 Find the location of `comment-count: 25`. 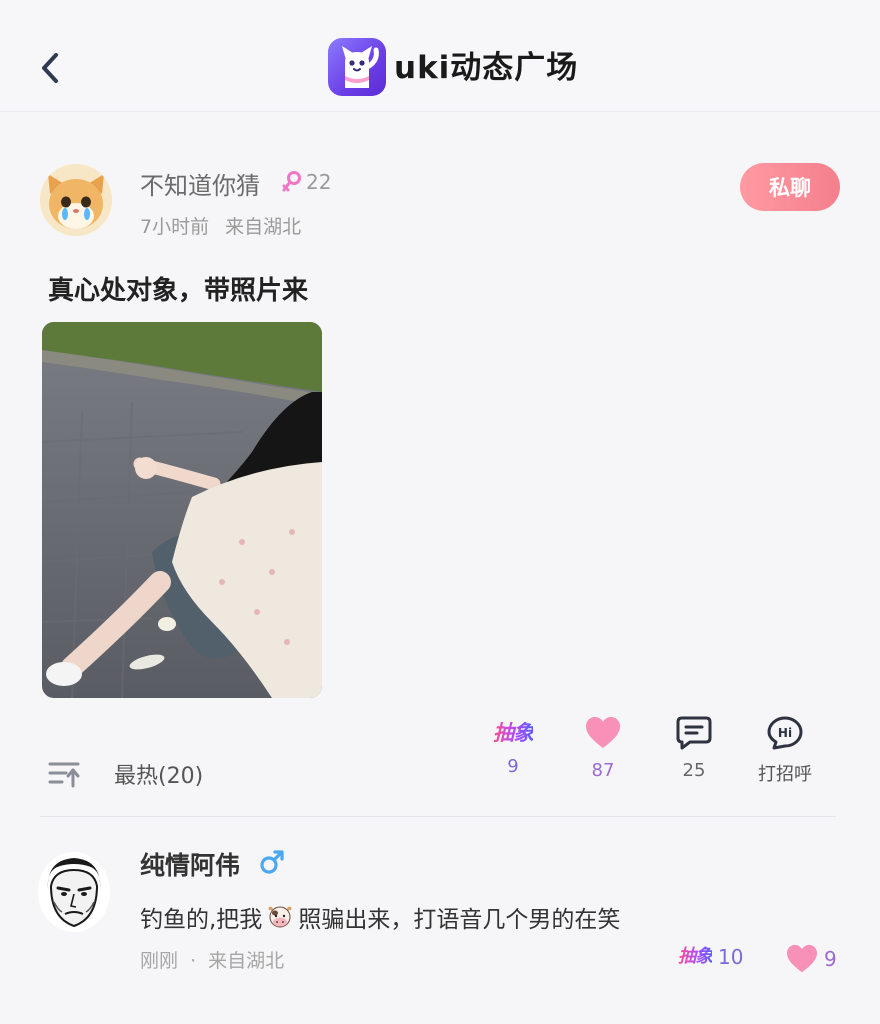

comment-count: 25 is located at coordinates (694, 770).